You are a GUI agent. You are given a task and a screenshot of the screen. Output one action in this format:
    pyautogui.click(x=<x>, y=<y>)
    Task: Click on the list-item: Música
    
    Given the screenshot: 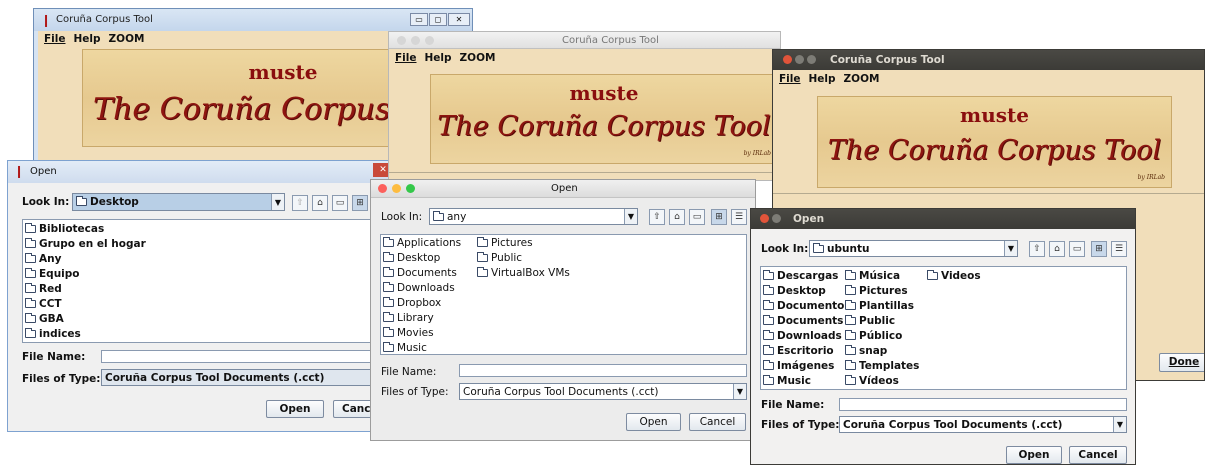 What is the action you would take?
    pyautogui.click(x=872, y=276)
    